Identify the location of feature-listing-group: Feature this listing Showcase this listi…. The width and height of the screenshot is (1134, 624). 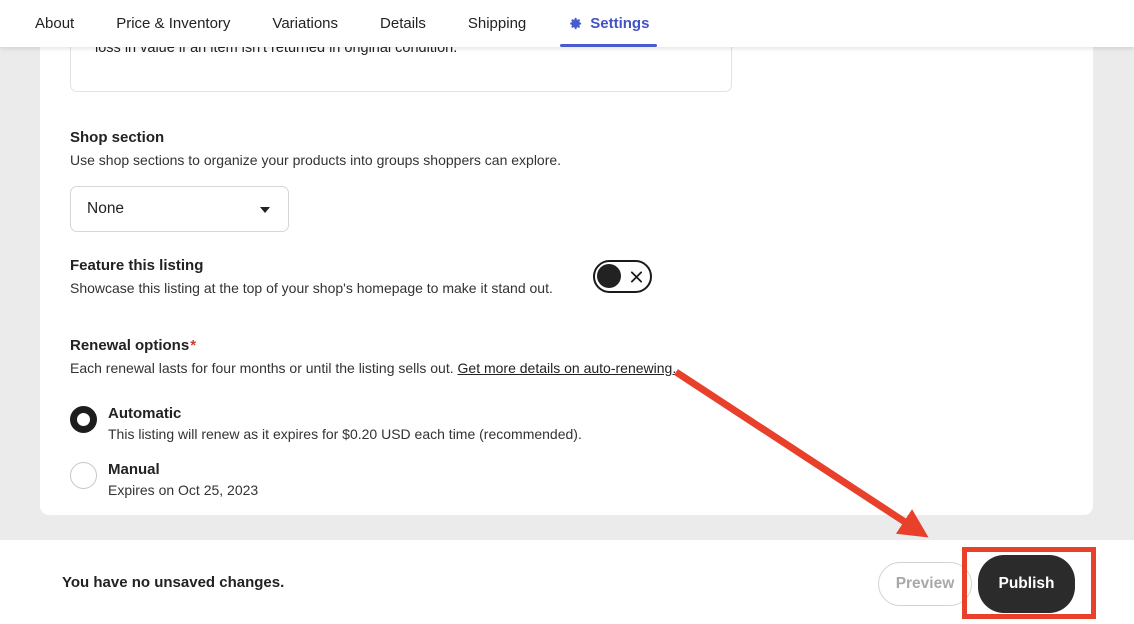
(370, 277).